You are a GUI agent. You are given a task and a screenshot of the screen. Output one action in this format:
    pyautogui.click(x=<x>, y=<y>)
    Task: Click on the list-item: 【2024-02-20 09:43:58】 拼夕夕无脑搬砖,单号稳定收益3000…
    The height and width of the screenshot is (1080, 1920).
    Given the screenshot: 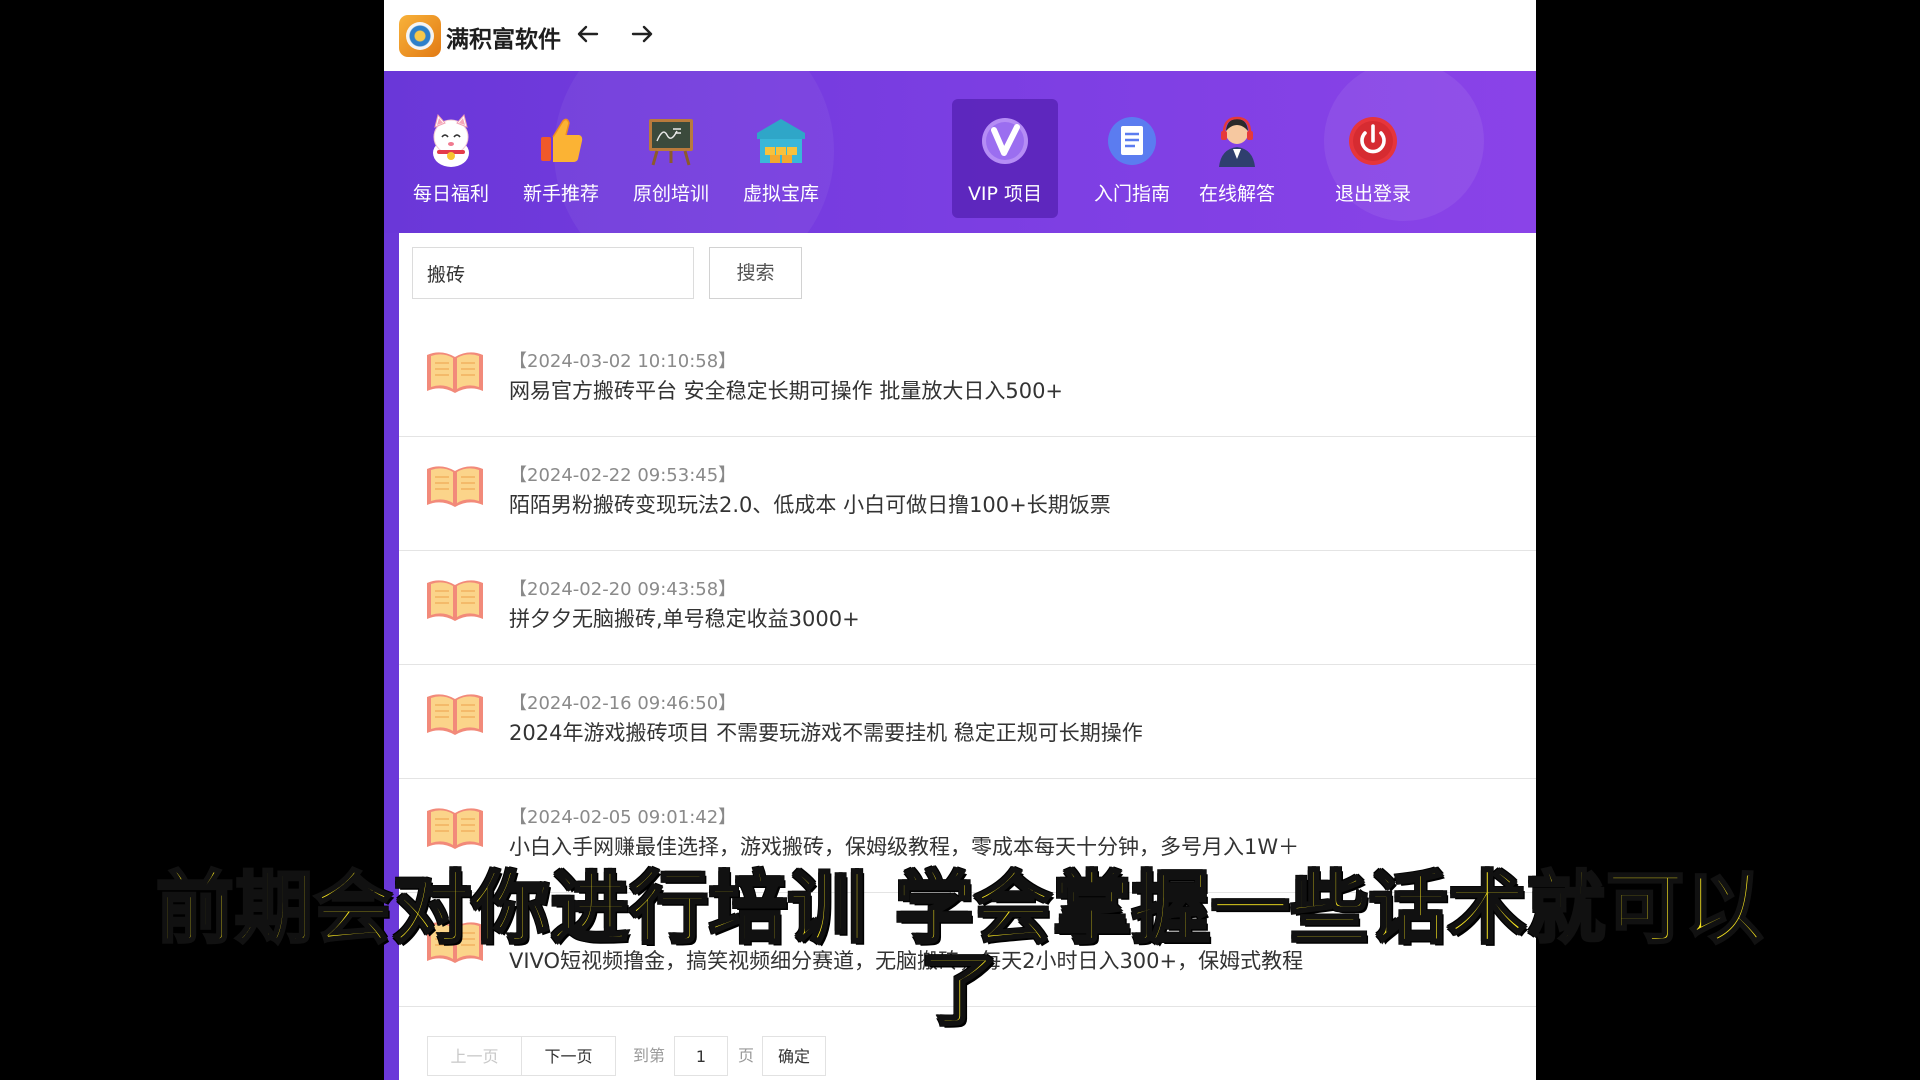 What is the action you would take?
    pyautogui.click(x=967, y=608)
    